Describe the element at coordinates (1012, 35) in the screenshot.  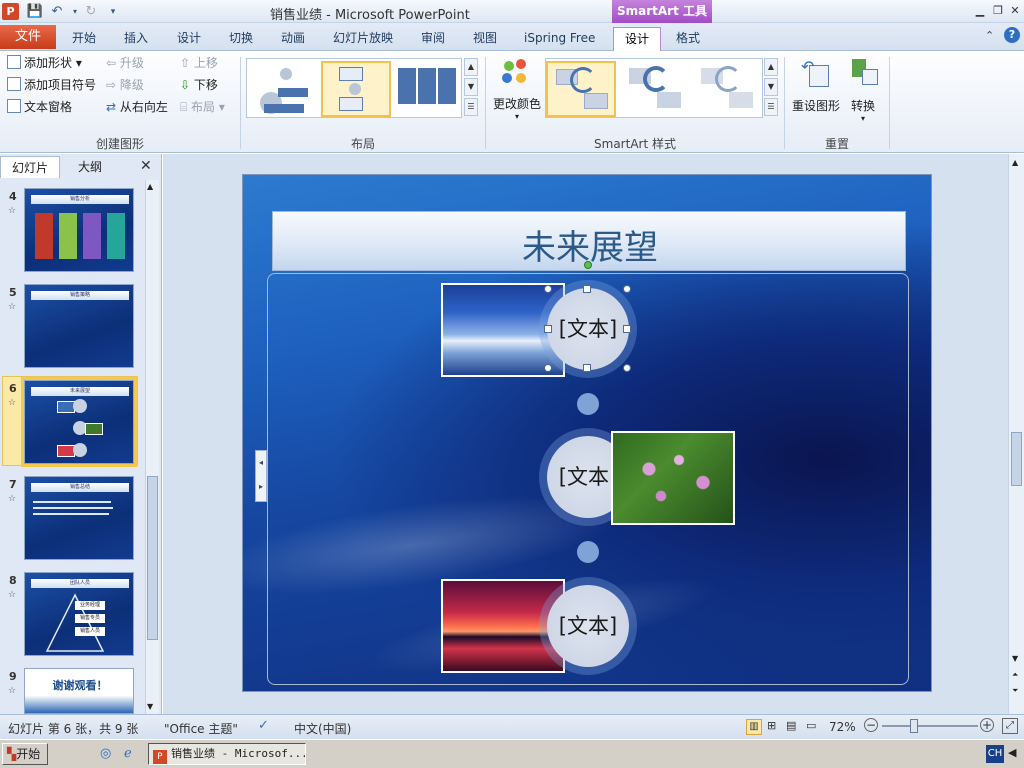
I see `help-icon: ?` at that location.